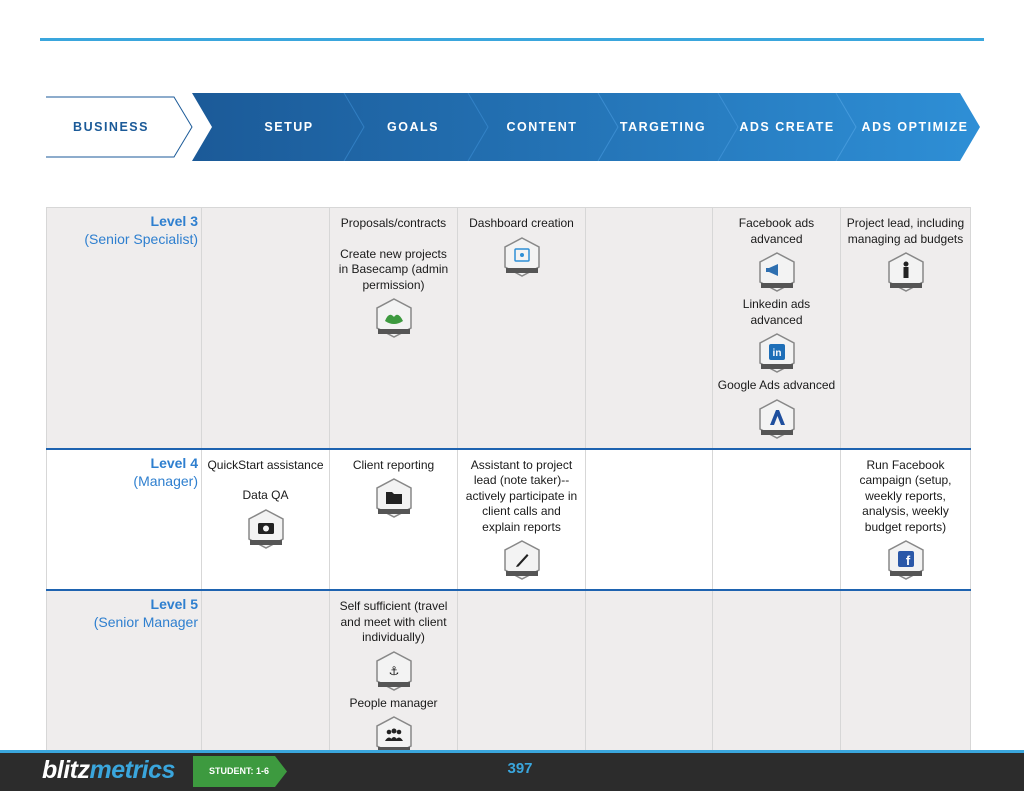 Image resolution: width=1024 pixels, height=791 pixels. What do you see at coordinates (413, 127) in the screenshot?
I see `step-goals: GOALS` at bounding box center [413, 127].